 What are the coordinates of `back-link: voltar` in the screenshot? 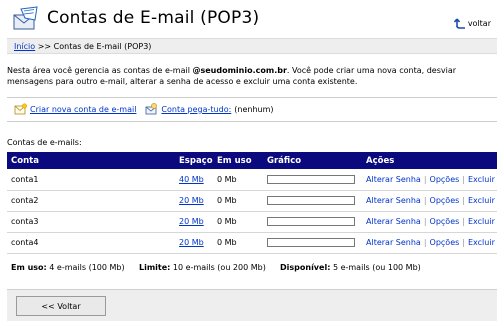 It's located at (472, 23).